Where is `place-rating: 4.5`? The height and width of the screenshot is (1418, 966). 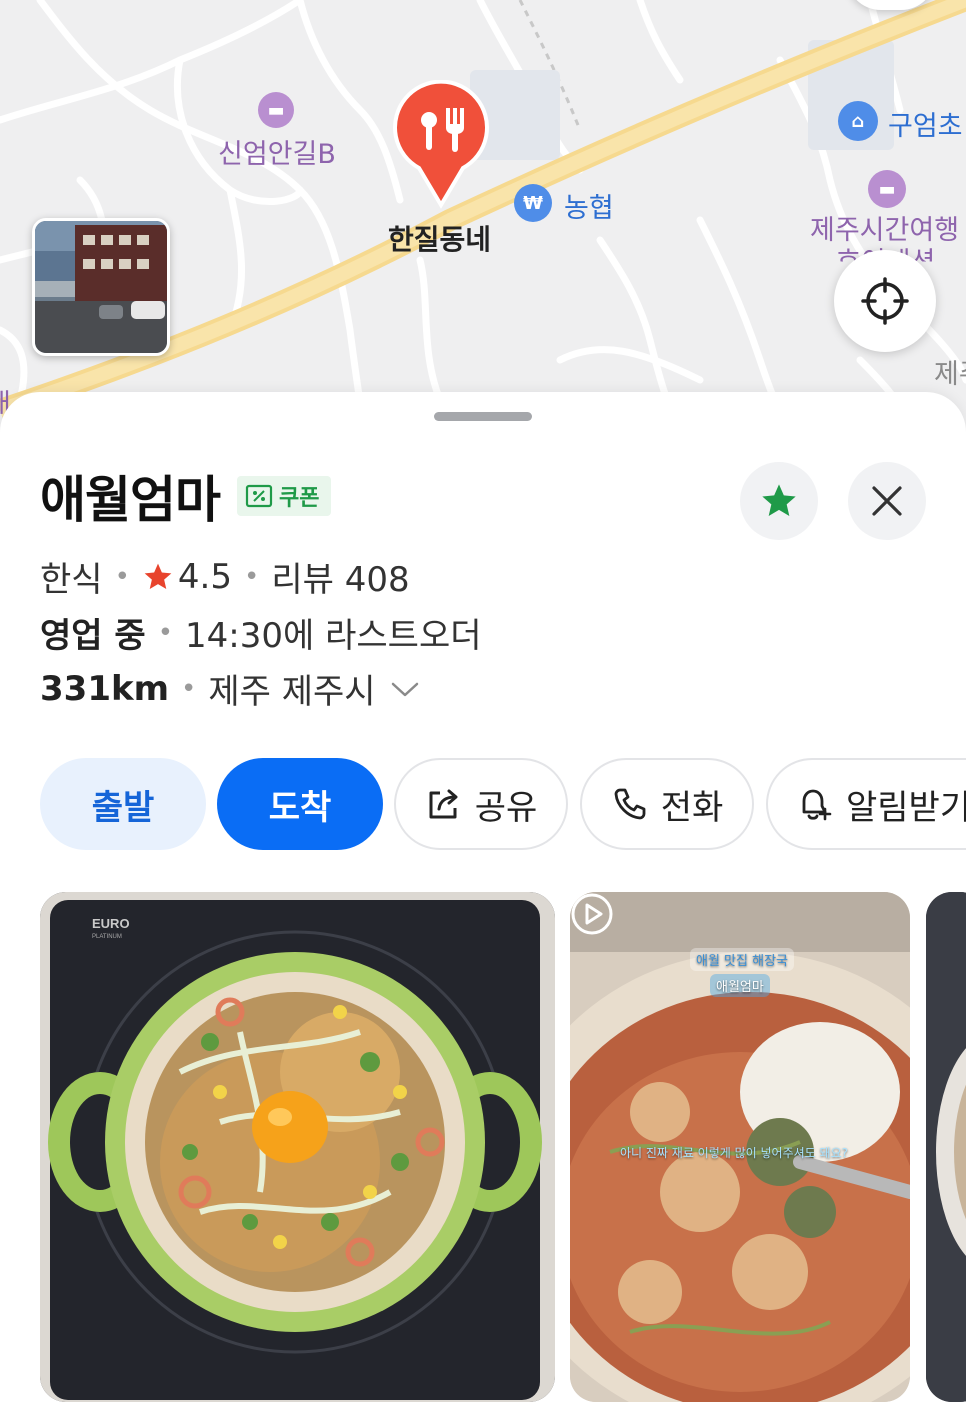 place-rating: 4.5 is located at coordinates (204, 576).